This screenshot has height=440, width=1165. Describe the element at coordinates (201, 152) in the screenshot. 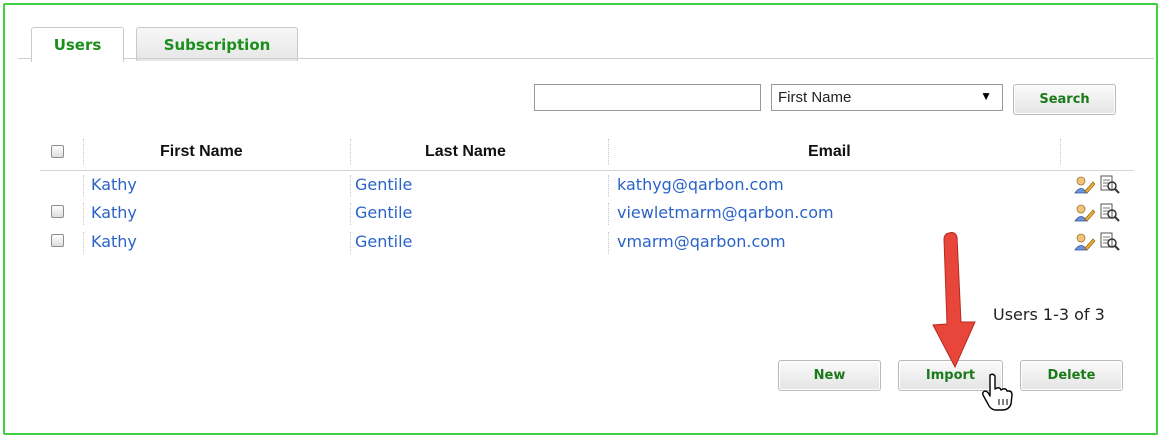

I see `column-header-first-name: First Name` at that location.